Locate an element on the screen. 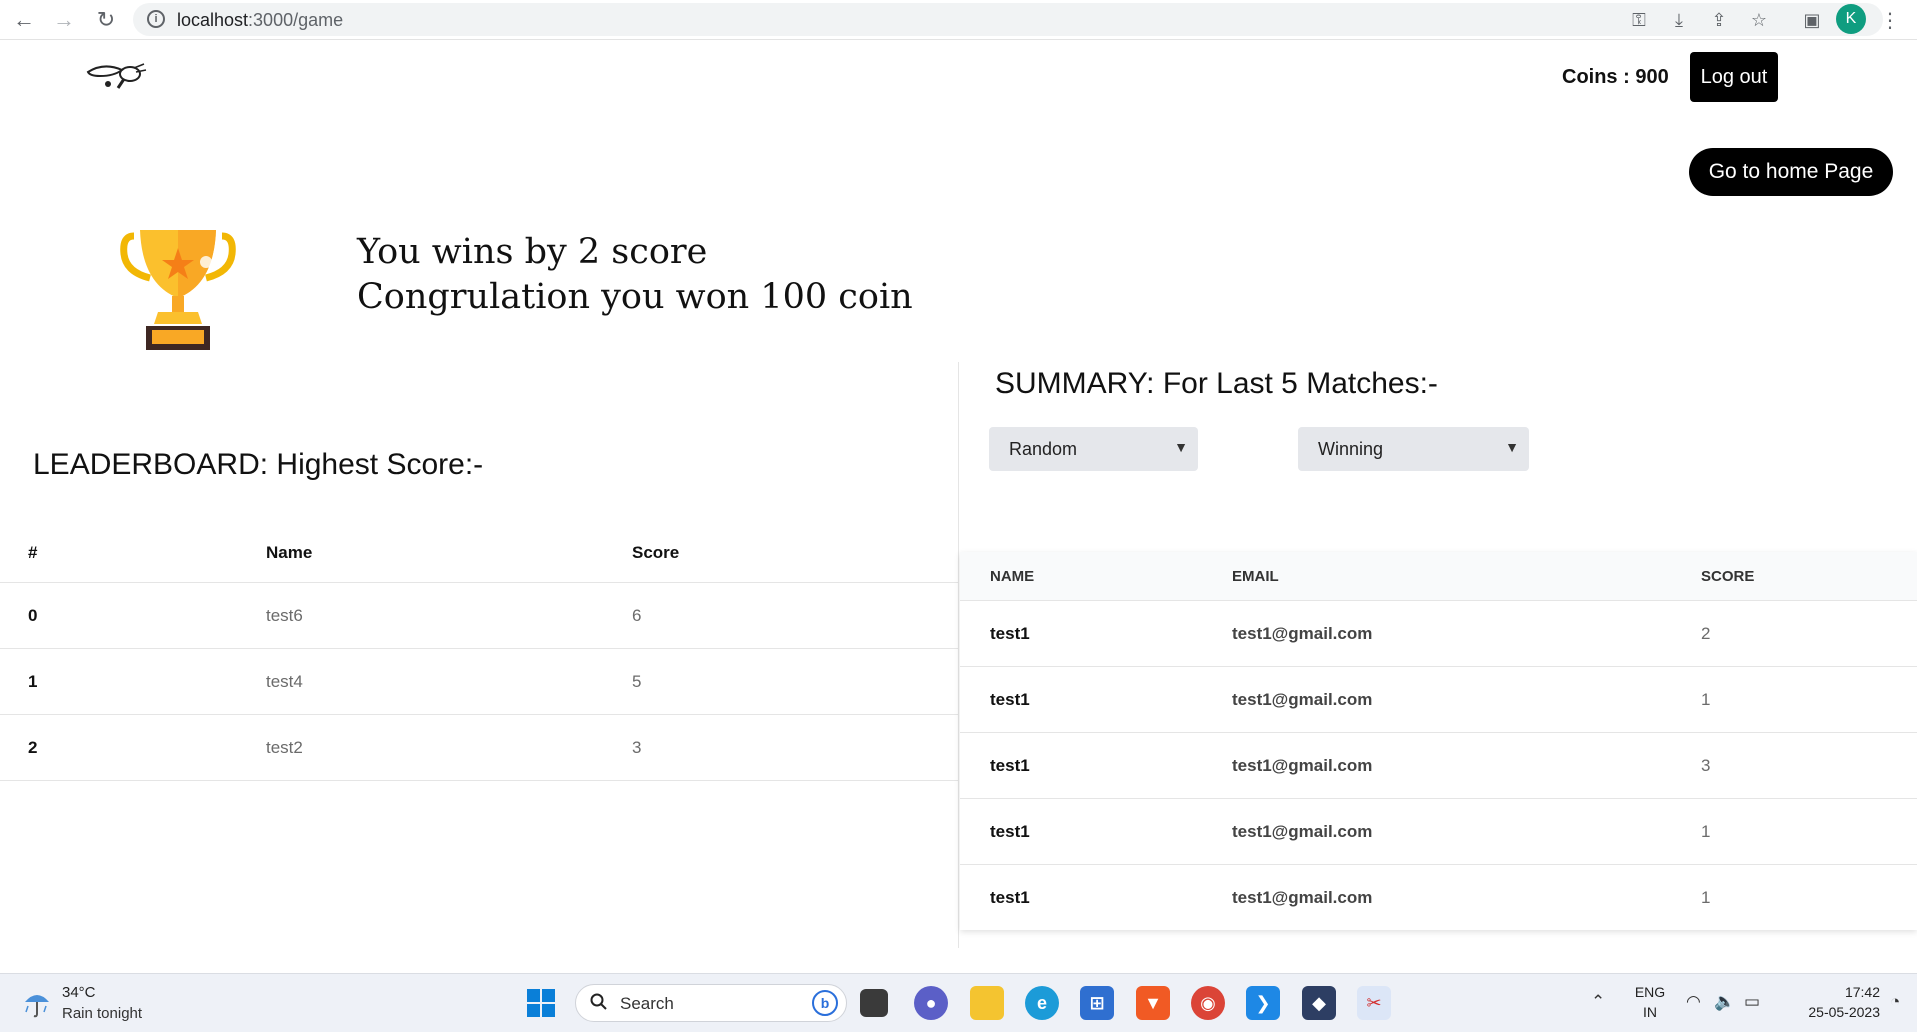 The width and height of the screenshot is (1917, 1032). edge-browser-icon: e is located at coordinates (1042, 1003).